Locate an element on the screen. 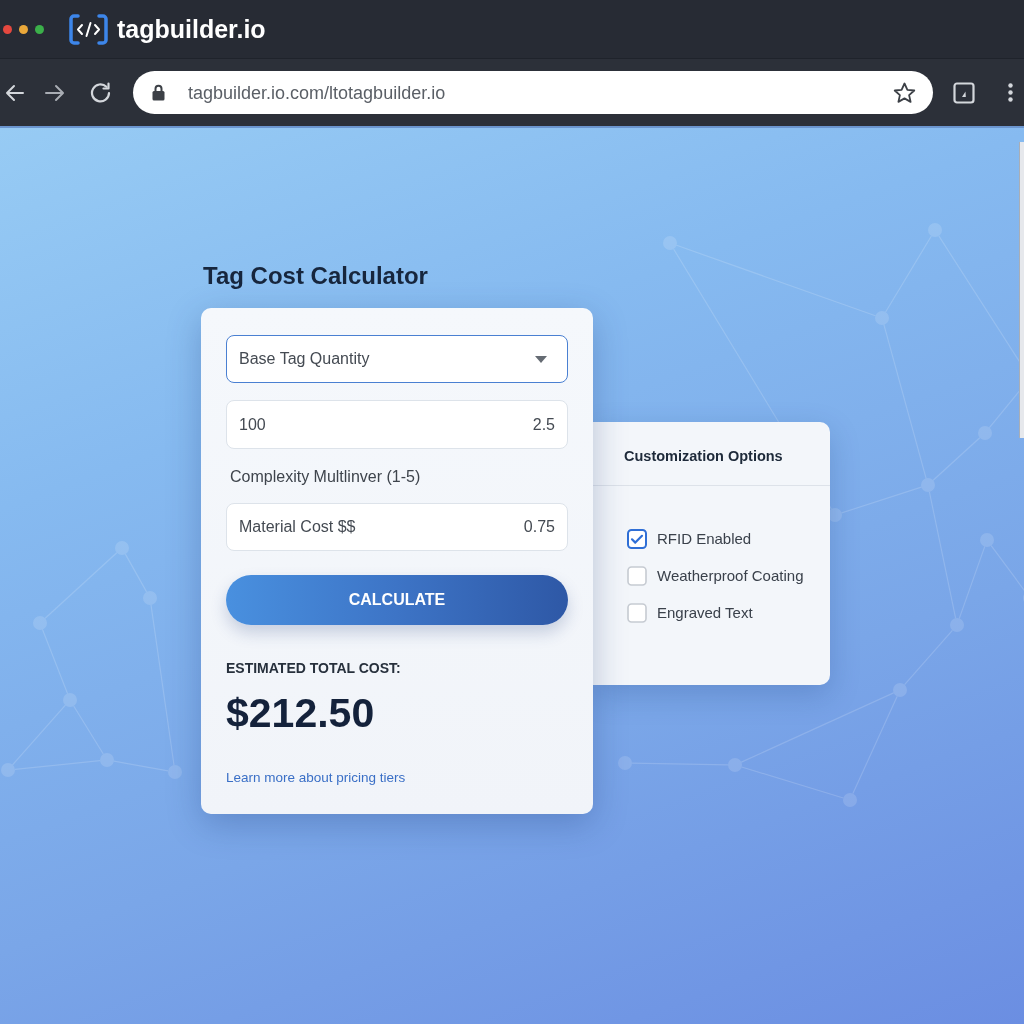 This screenshot has height=1024, width=1024. checkbox-label: Engraved Text is located at coordinates (705, 613).